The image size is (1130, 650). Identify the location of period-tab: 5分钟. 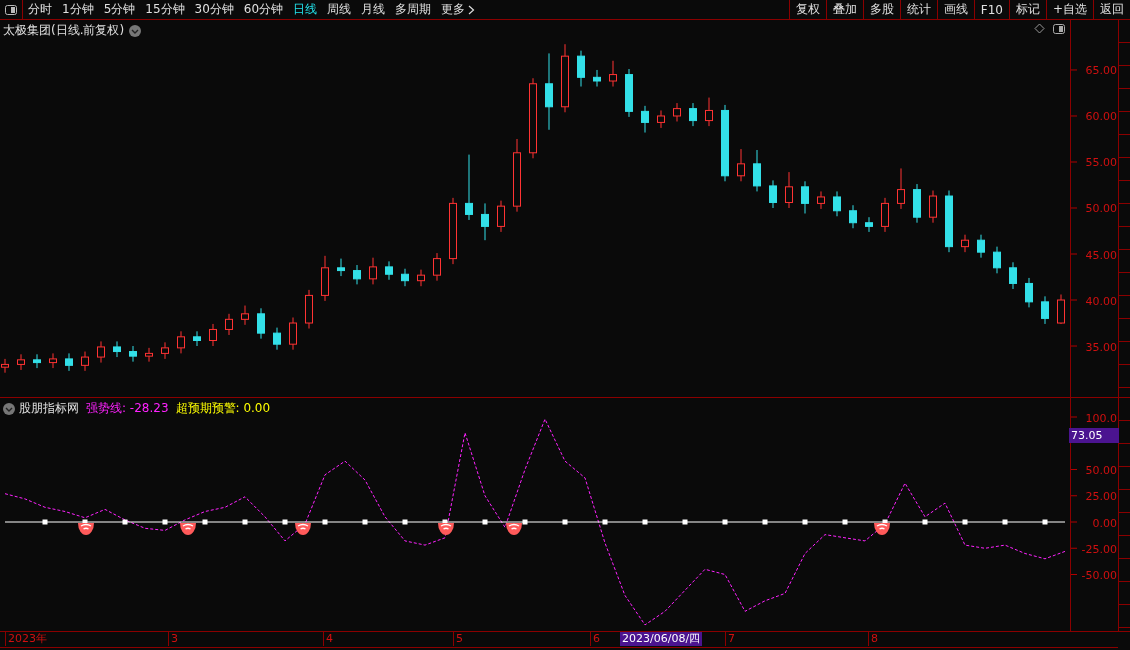
(119, 9).